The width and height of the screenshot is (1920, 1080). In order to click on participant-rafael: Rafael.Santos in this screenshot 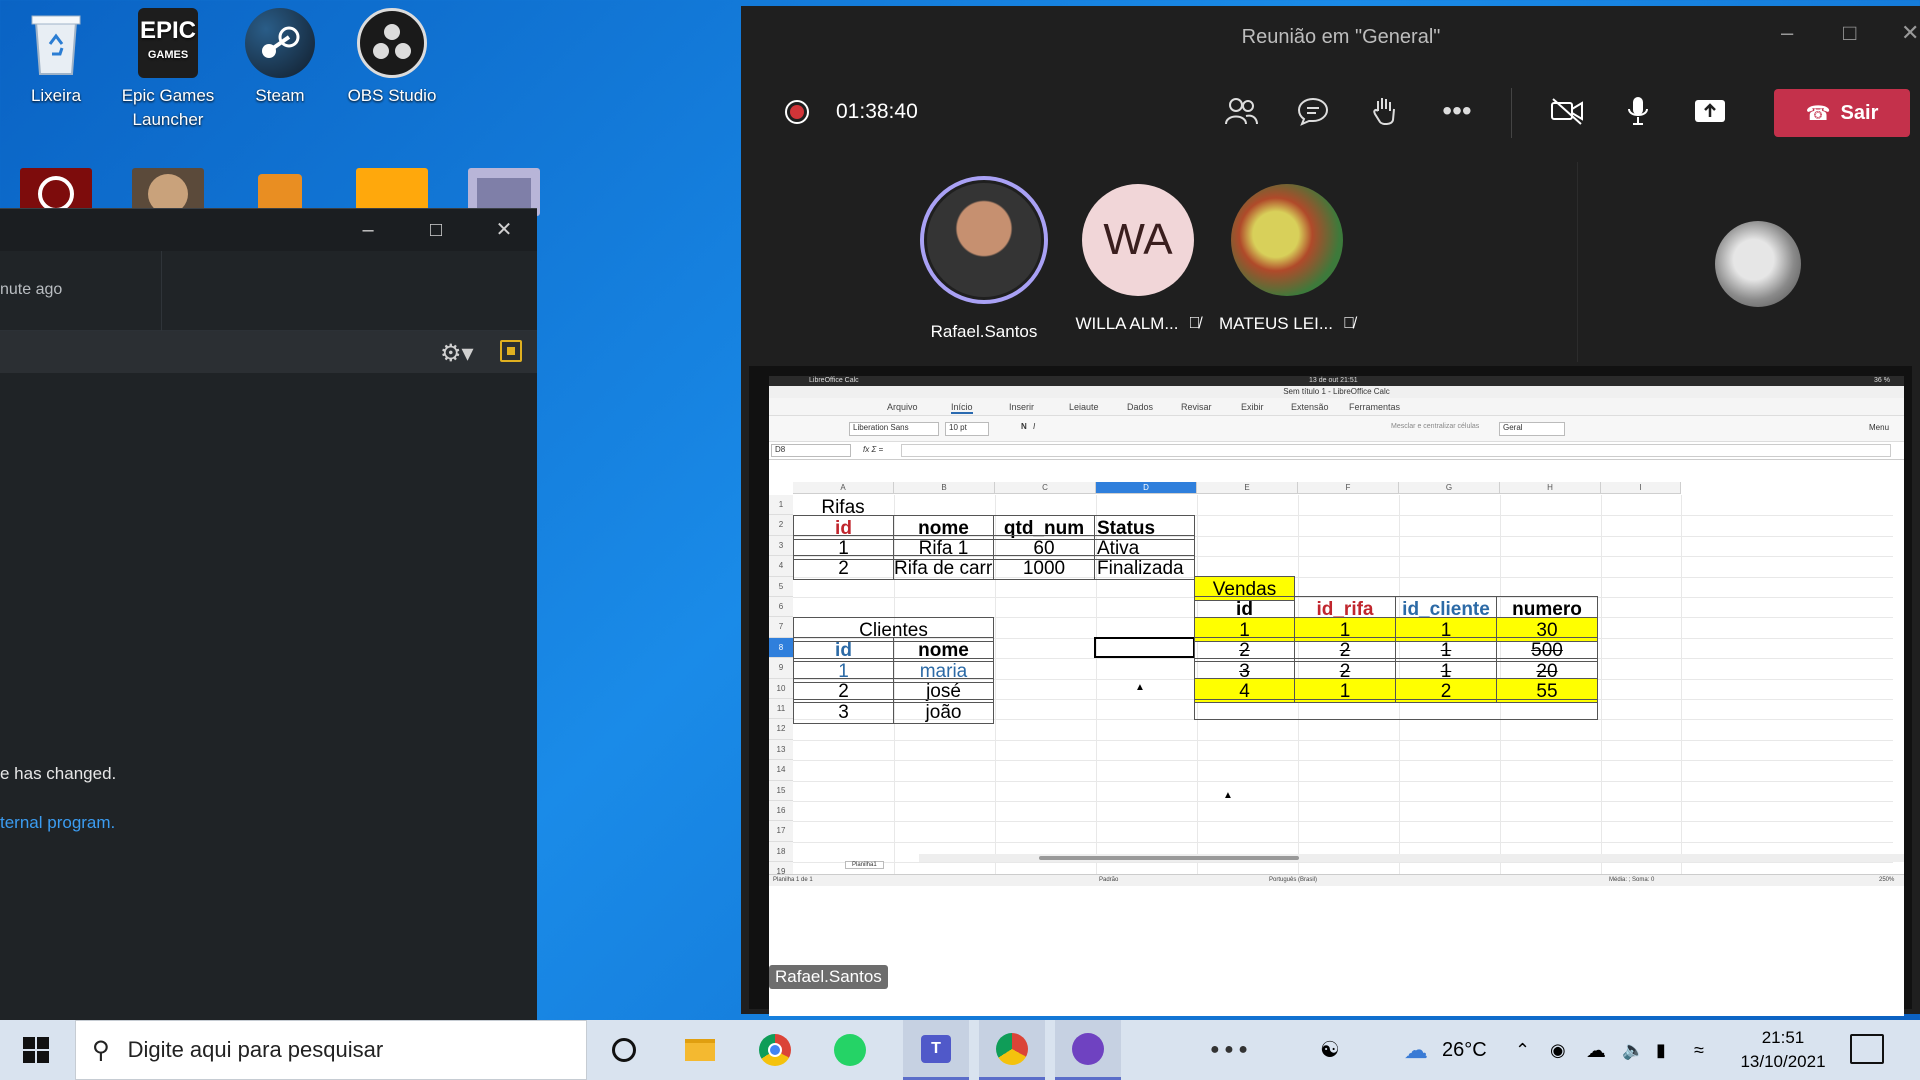, I will do `click(984, 259)`.